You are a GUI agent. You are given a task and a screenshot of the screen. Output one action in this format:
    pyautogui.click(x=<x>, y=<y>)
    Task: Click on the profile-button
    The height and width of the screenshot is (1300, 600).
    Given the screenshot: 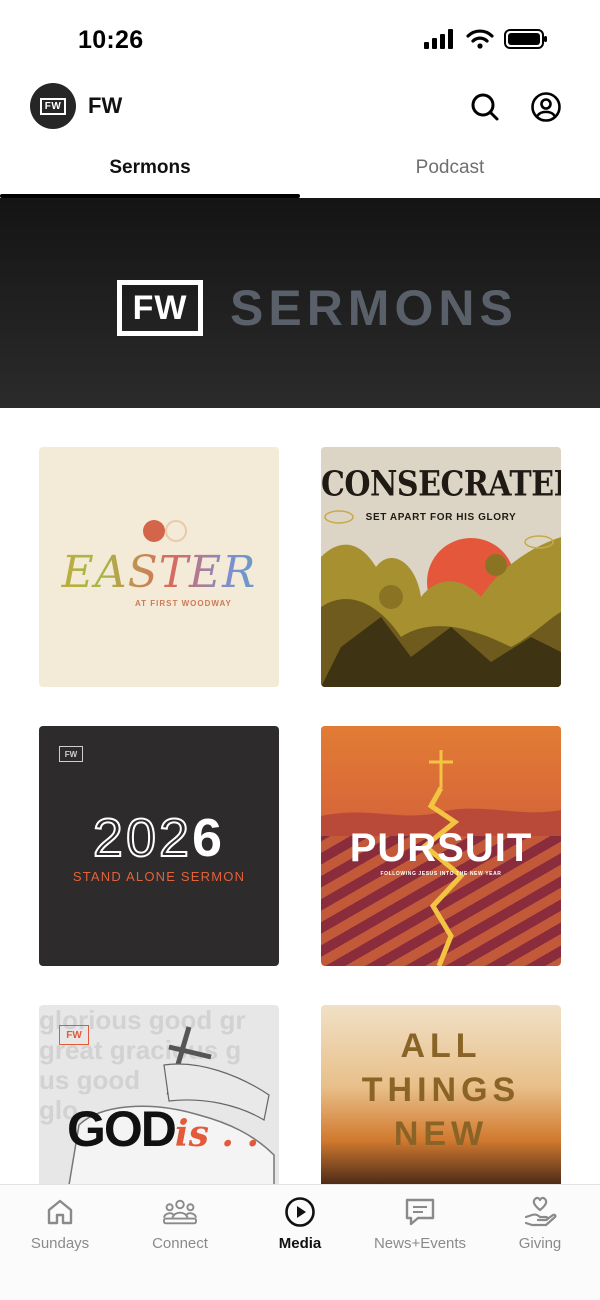 What is the action you would take?
    pyautogui.click(x=546, y=107)
    